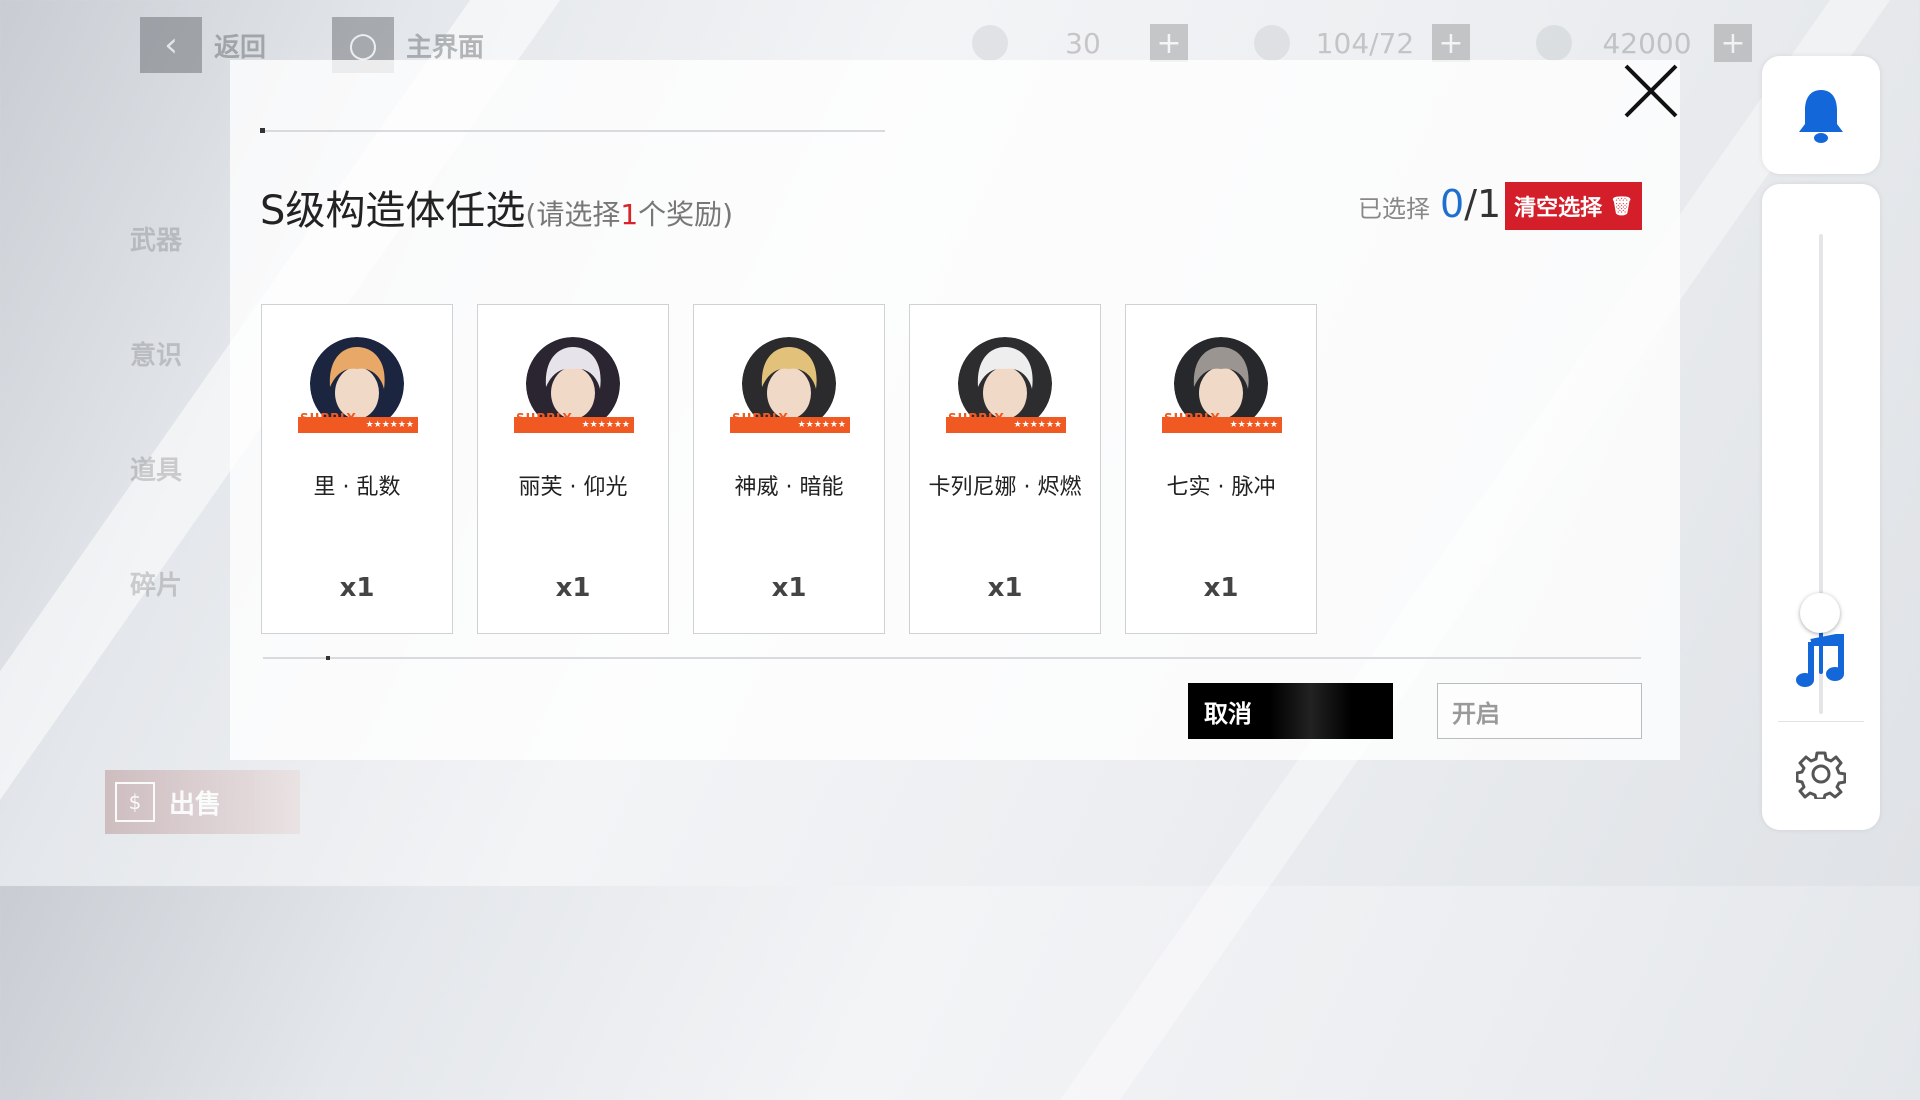  I want to click on modal-title: S级构造体任选(请选择1个奖励), so click(496, 207).